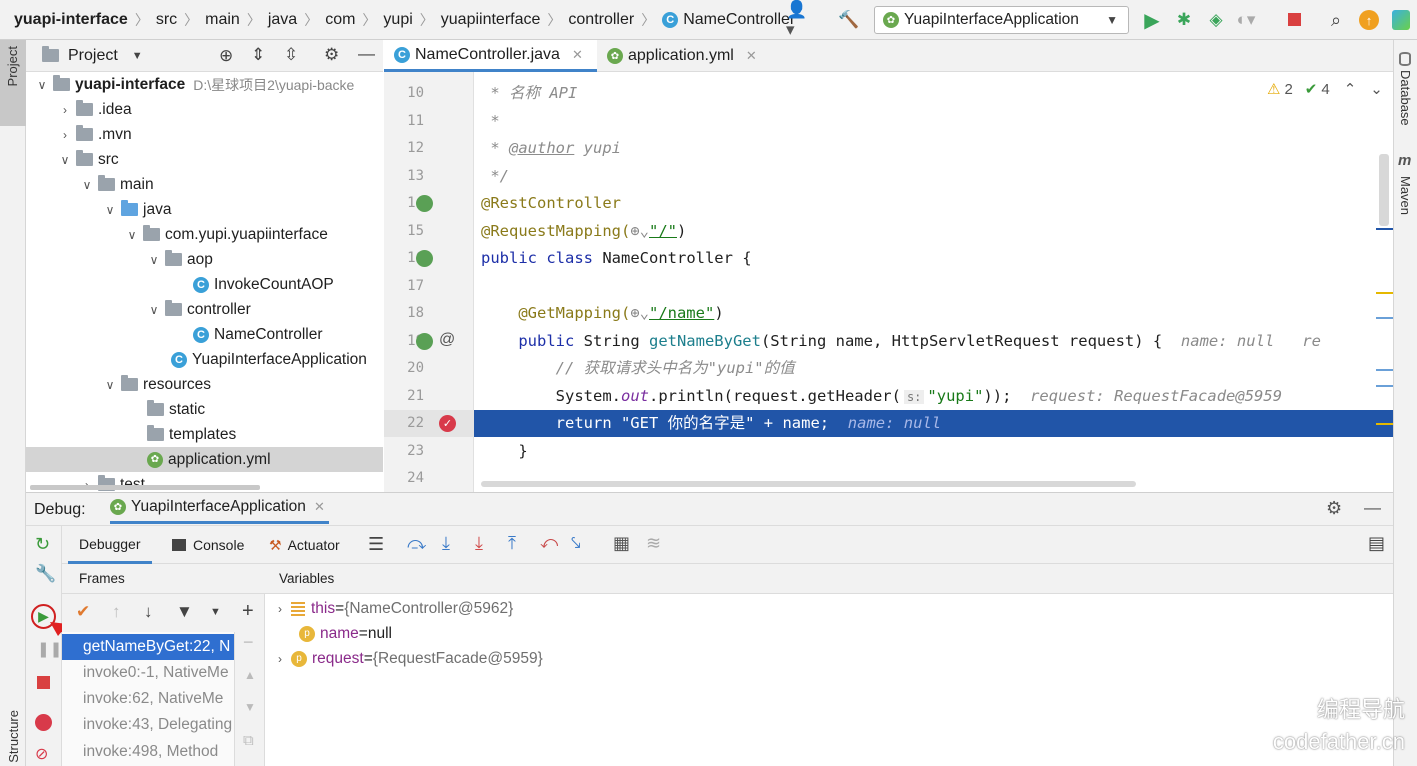 The image size is (1417, 766). Describe the element at coordinates (601, 20) in the screenshot. I see `breadcrumb-controller: controller` at that location.